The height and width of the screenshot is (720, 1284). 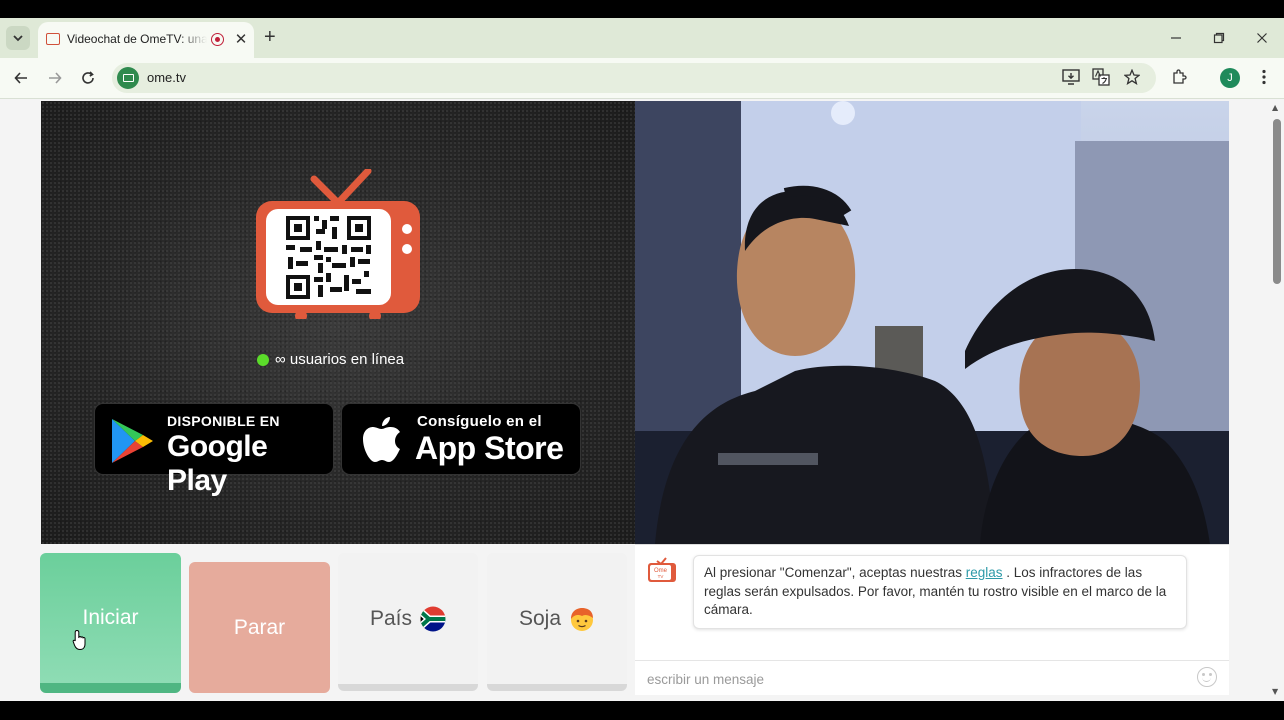 I want to click on profile-avatar: J, so click(x=1230, y=78).